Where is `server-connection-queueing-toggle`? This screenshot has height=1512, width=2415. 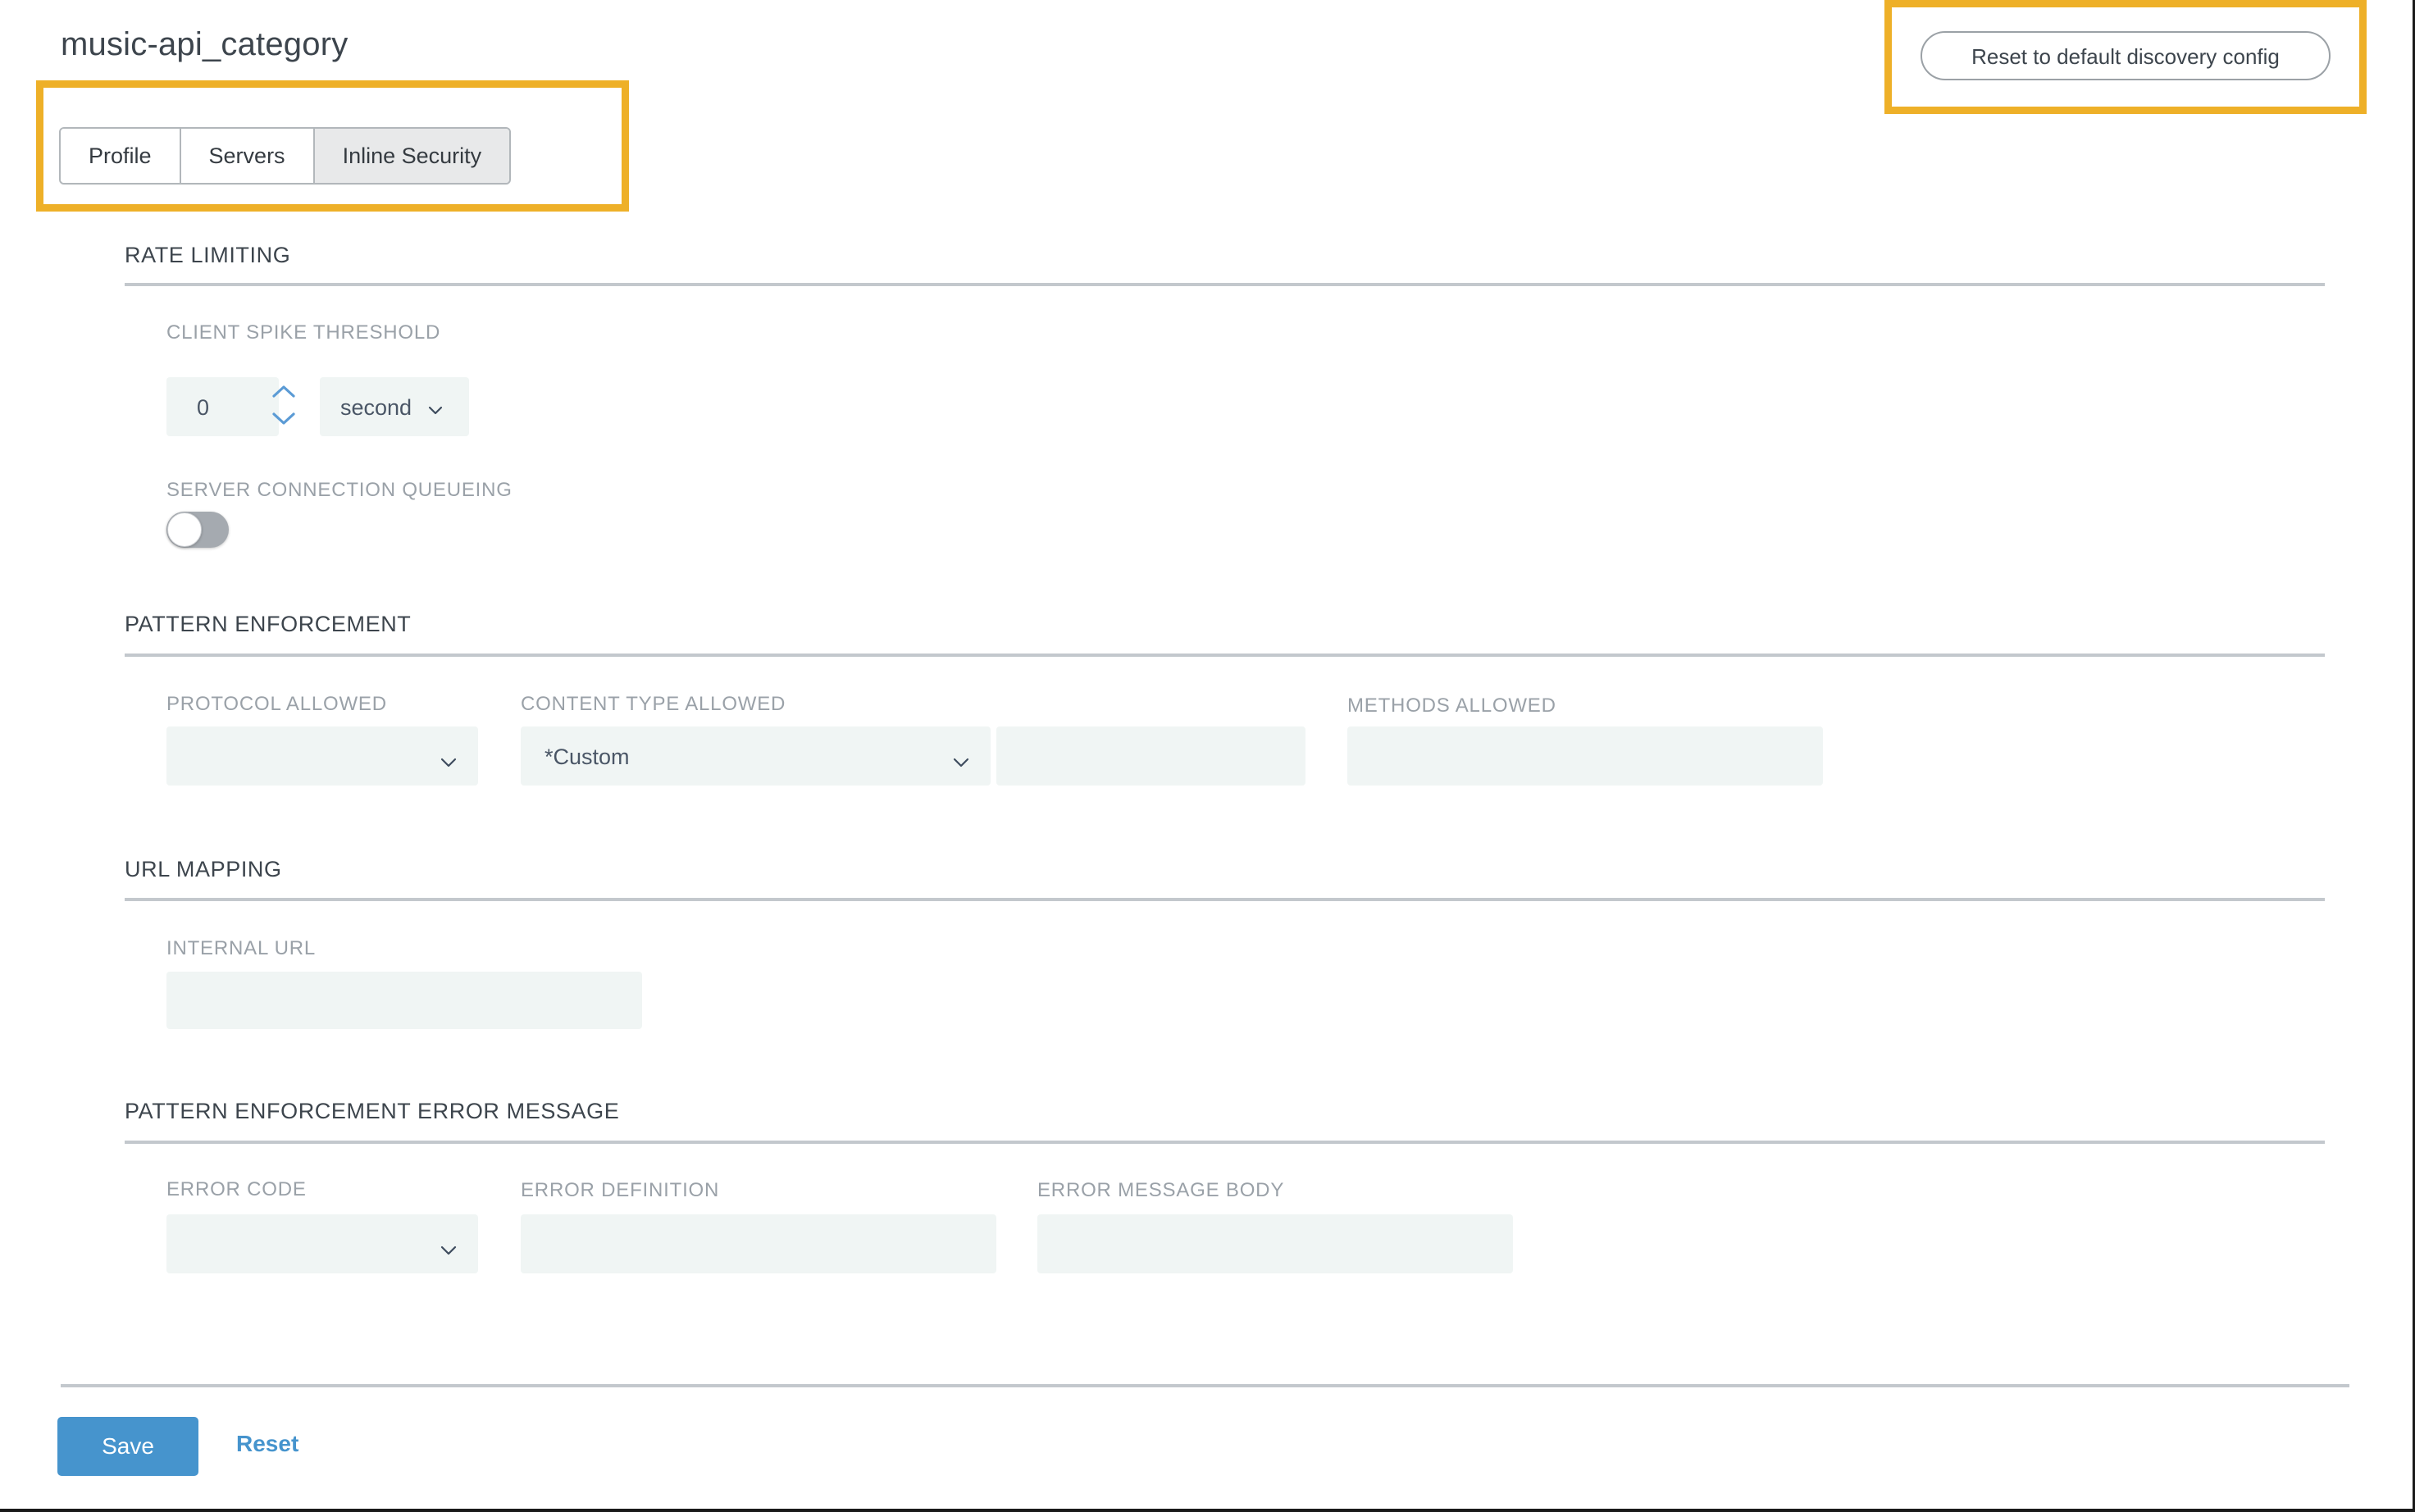 server-connection-queueing-toggle is located at coordinates (197, 530).